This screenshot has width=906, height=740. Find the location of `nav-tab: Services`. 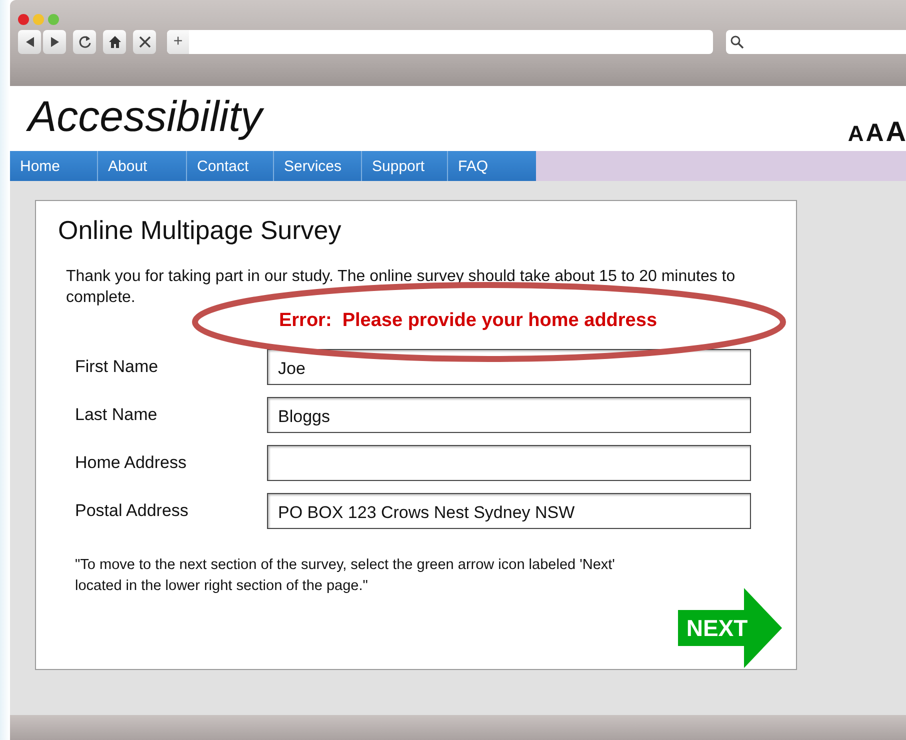

nav-tab: Services is located at coordinates (318, 166).